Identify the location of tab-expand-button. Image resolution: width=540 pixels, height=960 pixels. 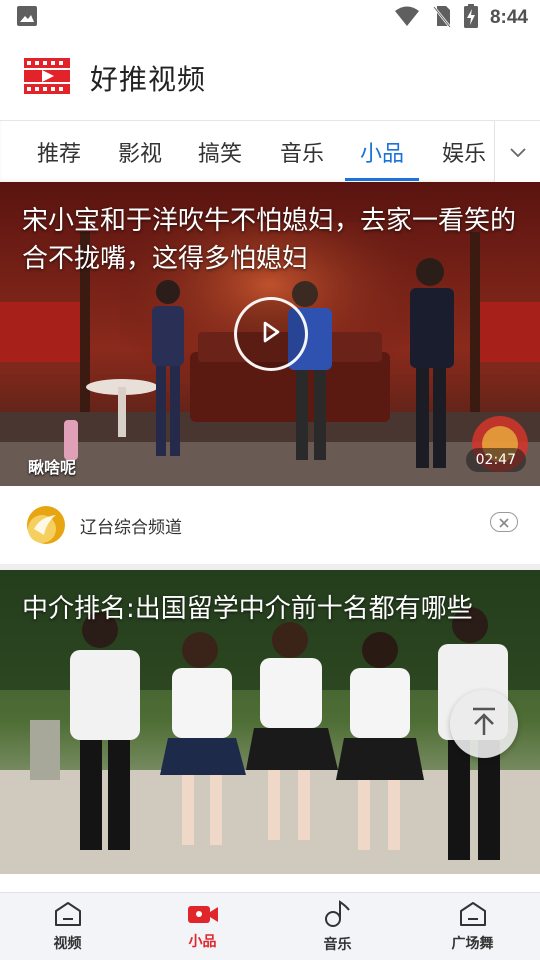
(517, 152).